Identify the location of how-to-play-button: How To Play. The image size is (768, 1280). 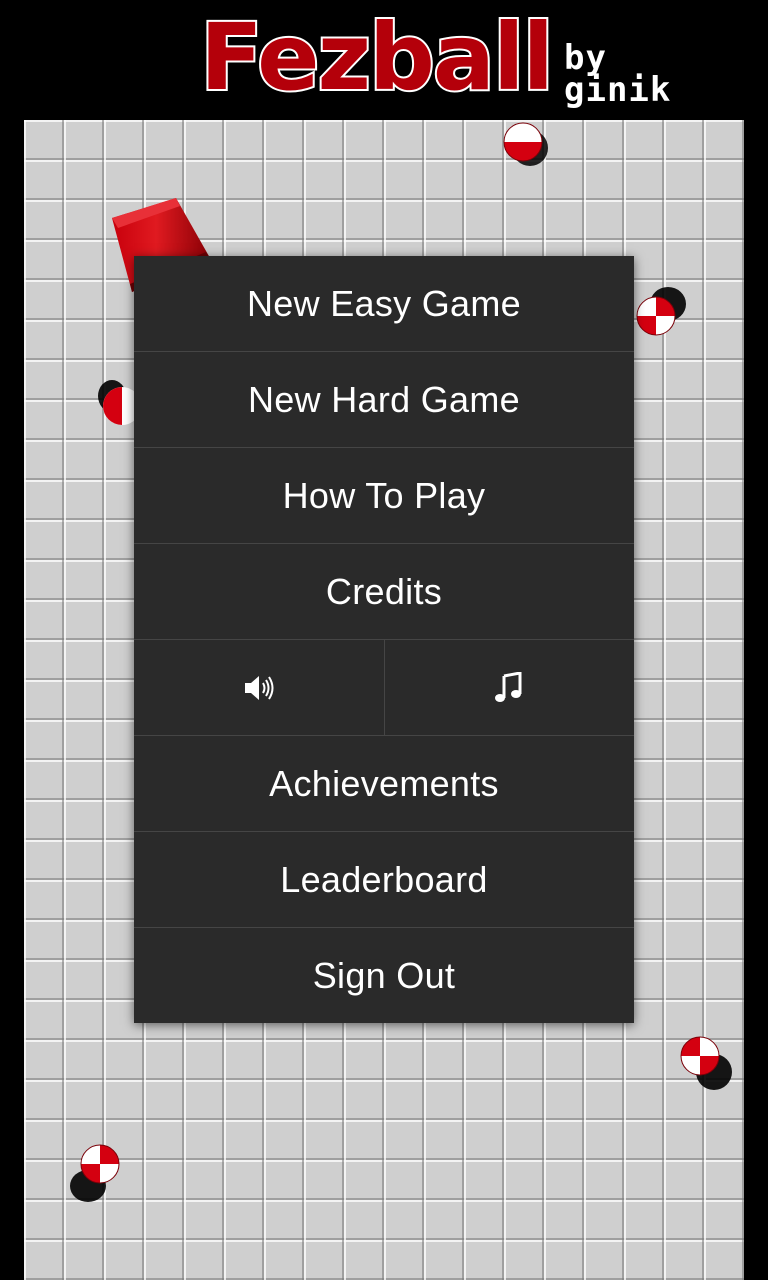
(384, 496).